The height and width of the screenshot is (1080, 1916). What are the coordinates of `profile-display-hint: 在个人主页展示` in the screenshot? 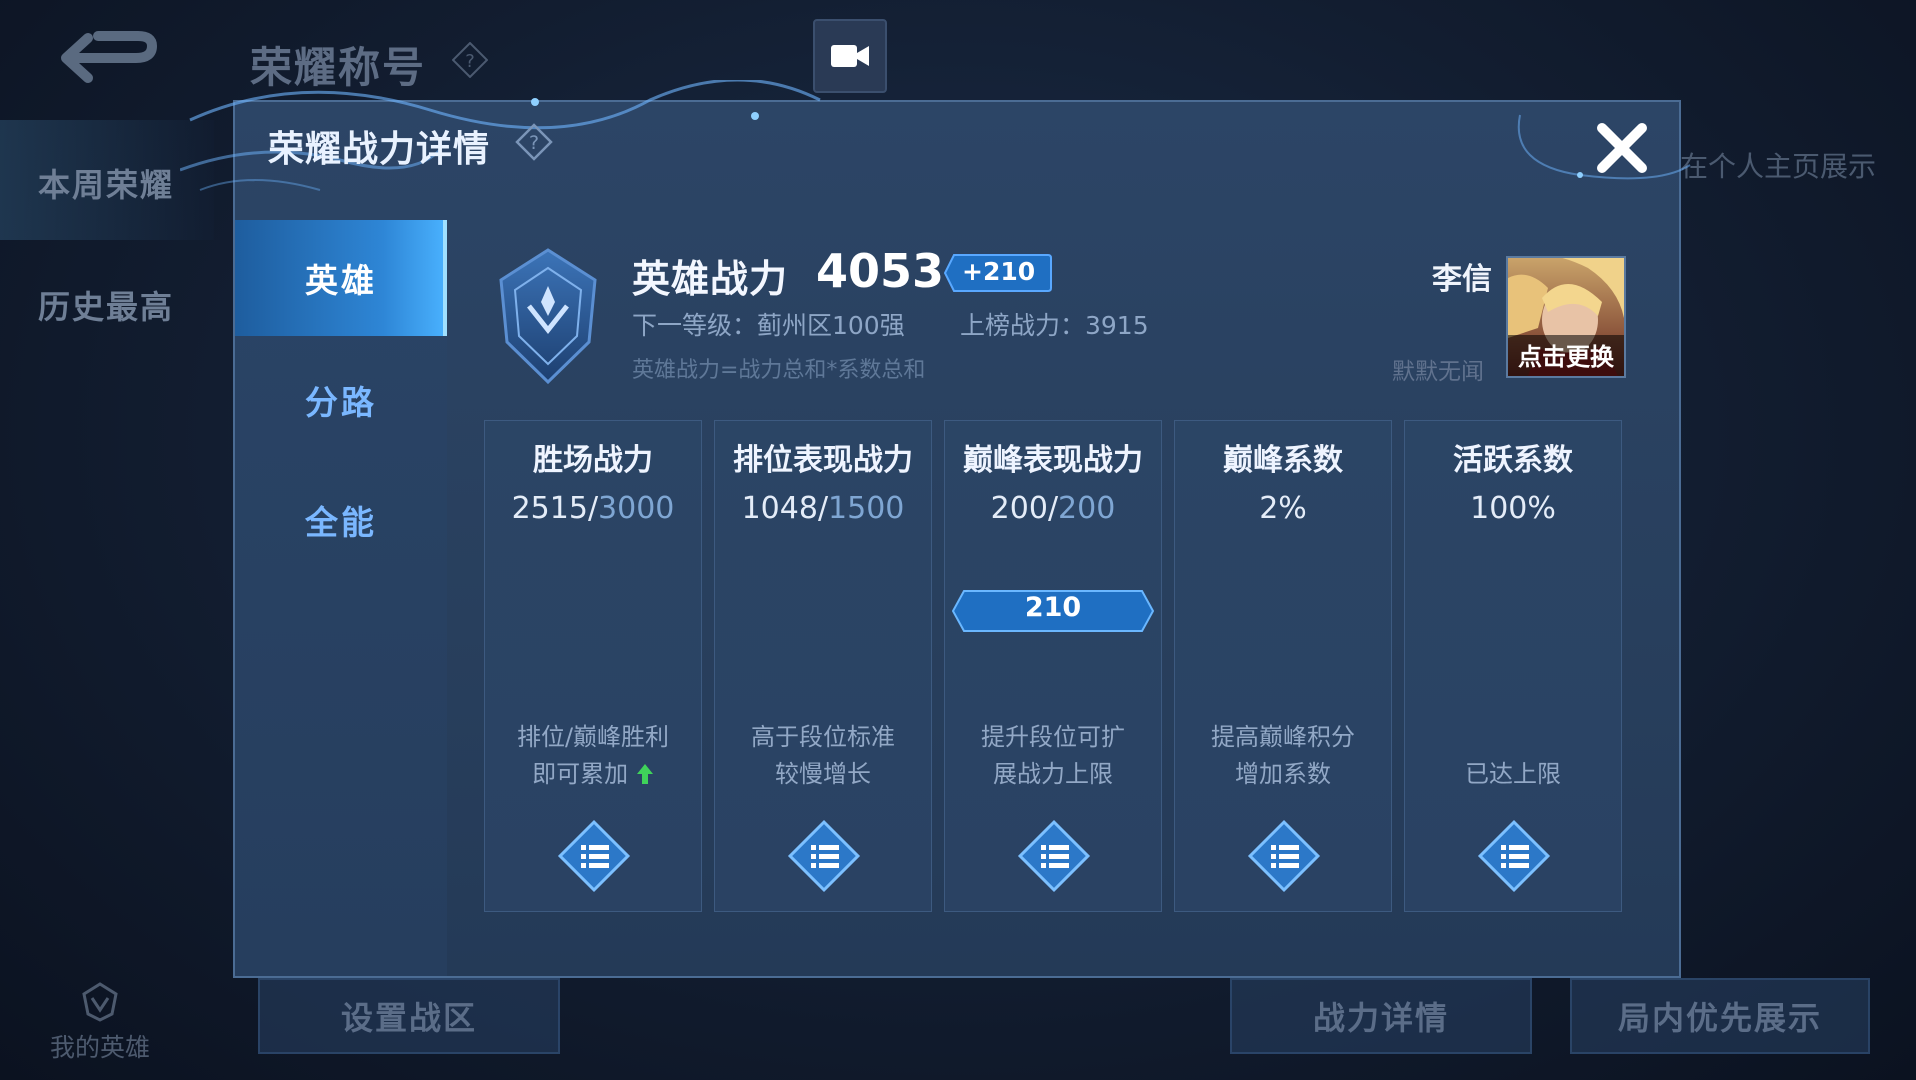 It's located at (1778, 166).